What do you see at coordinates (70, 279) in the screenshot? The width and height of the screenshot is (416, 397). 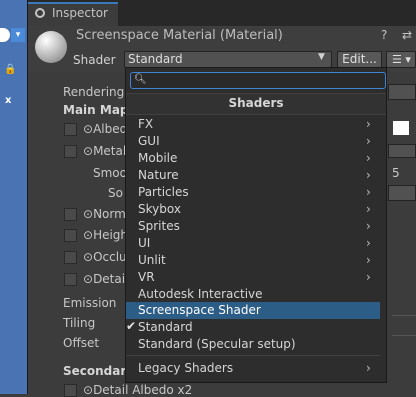 I see `detail-mask-texture-slot` at bounding box center [70, 279].